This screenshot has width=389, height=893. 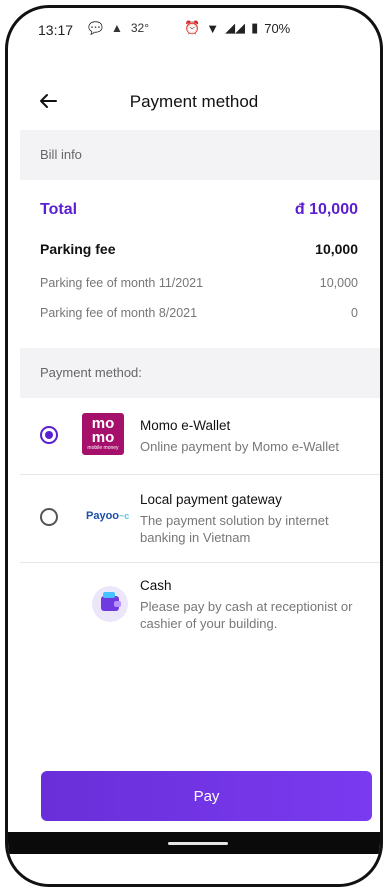 I want to click on total-row: Total đ 10,000, so click(x=199, y=210).